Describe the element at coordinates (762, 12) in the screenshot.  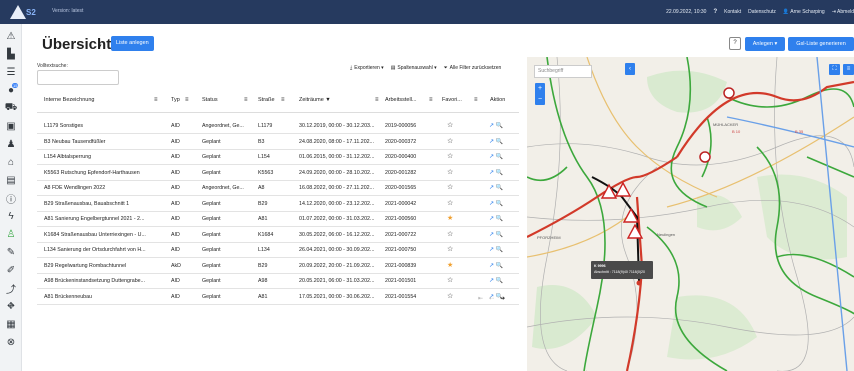
I see `privacy-link: Datenschutz` at that location.